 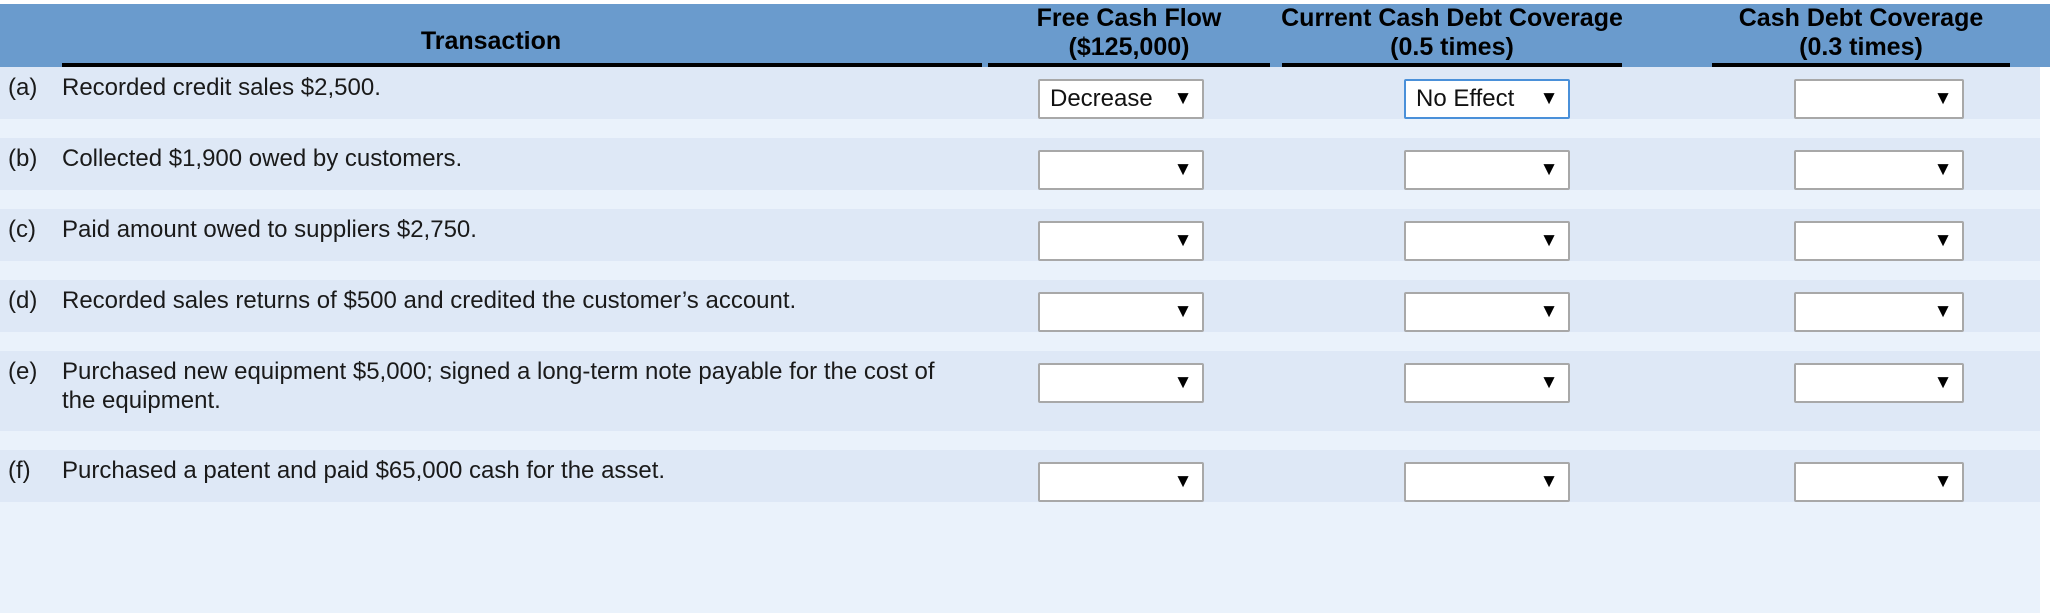 What do you see at coordinates (1129, 46) in the screenshot?
I see `column-header-free-cash-flow-line2: ($125,000)` at bounding box center [1129, 46].